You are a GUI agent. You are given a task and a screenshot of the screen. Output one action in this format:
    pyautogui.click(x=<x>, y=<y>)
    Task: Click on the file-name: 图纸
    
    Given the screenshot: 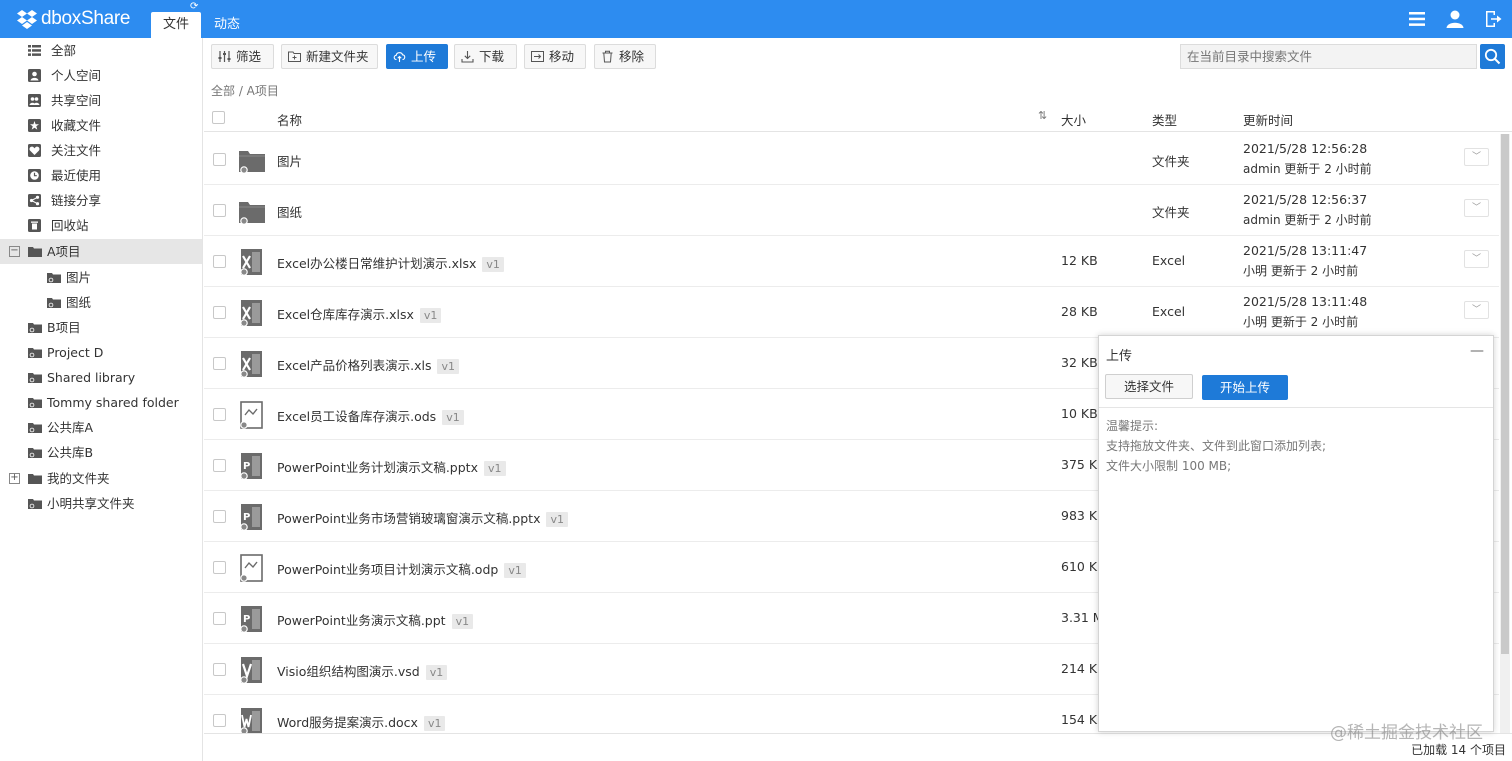 What is the action you would take?
    pyautogui.click(x=289, y=211)
    